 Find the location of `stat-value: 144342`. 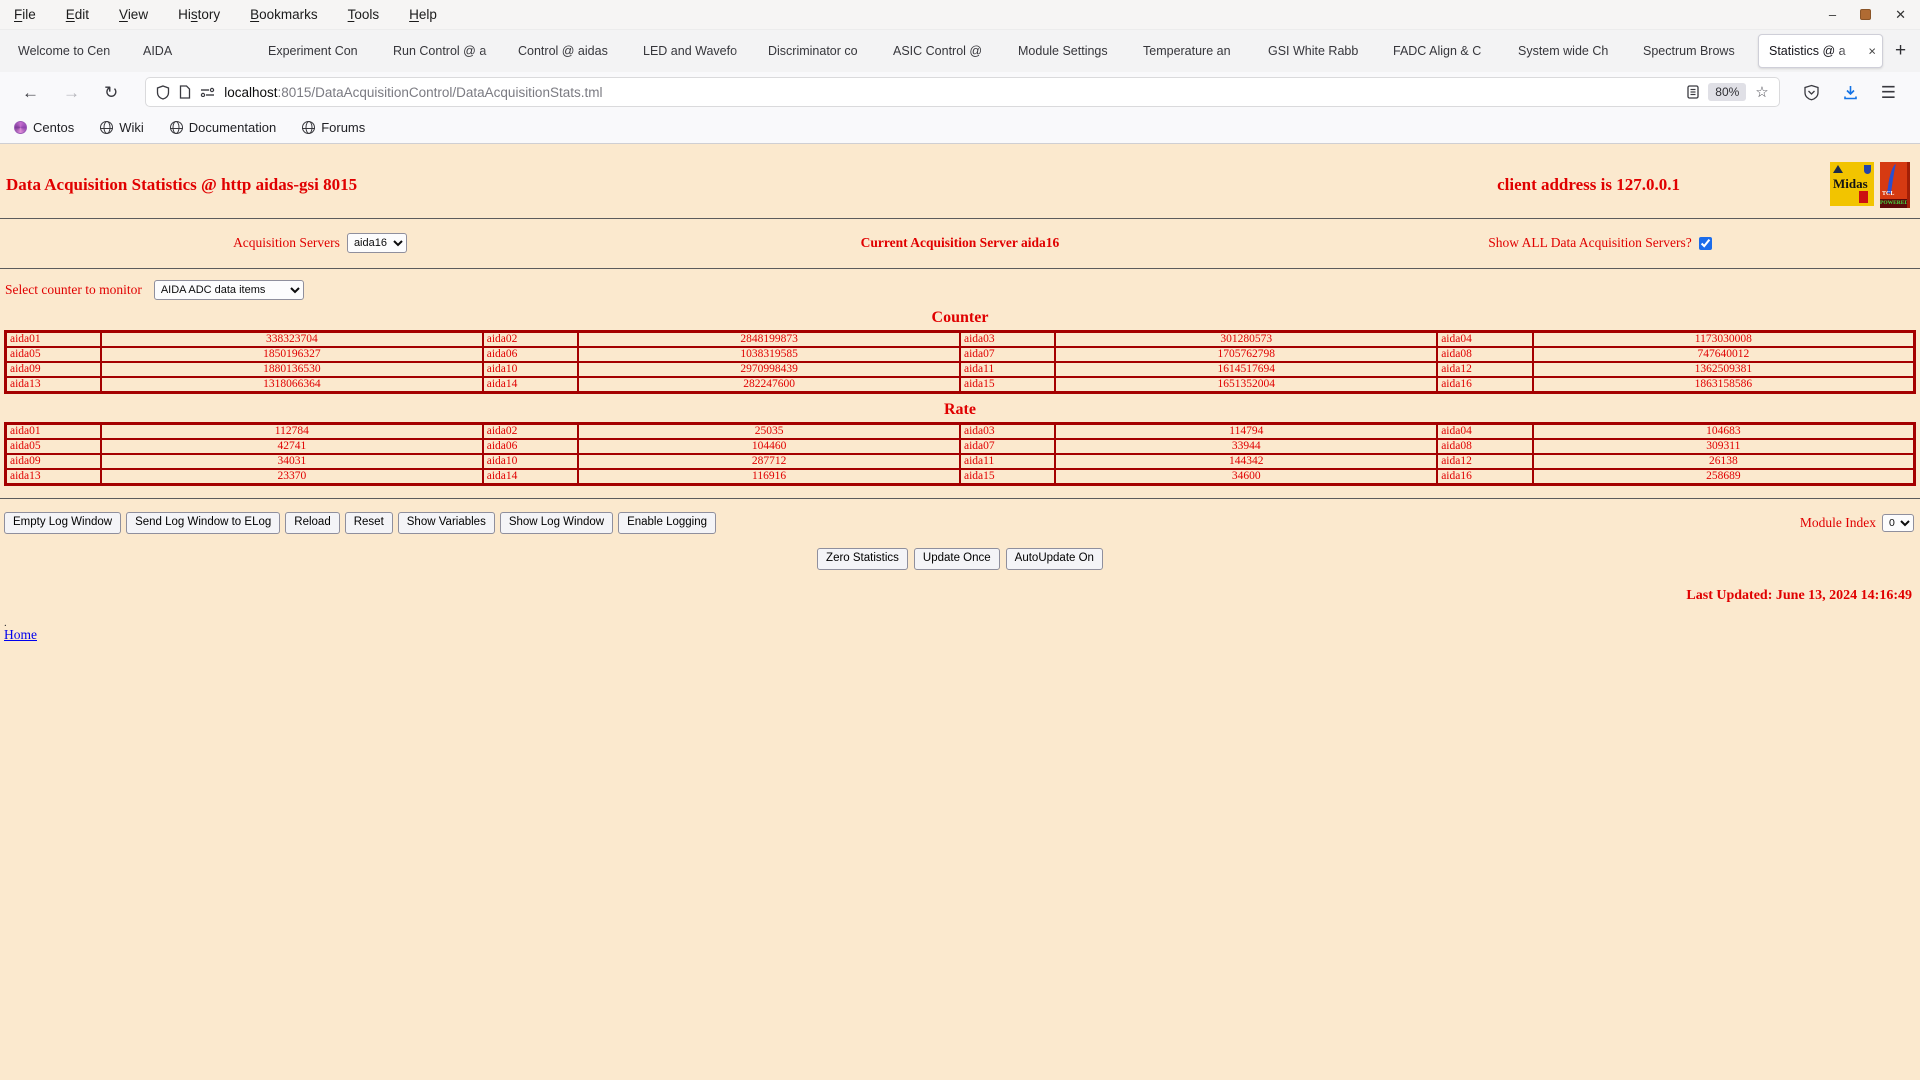

stat-value: 144342 is located at coordinates (1246, 461).